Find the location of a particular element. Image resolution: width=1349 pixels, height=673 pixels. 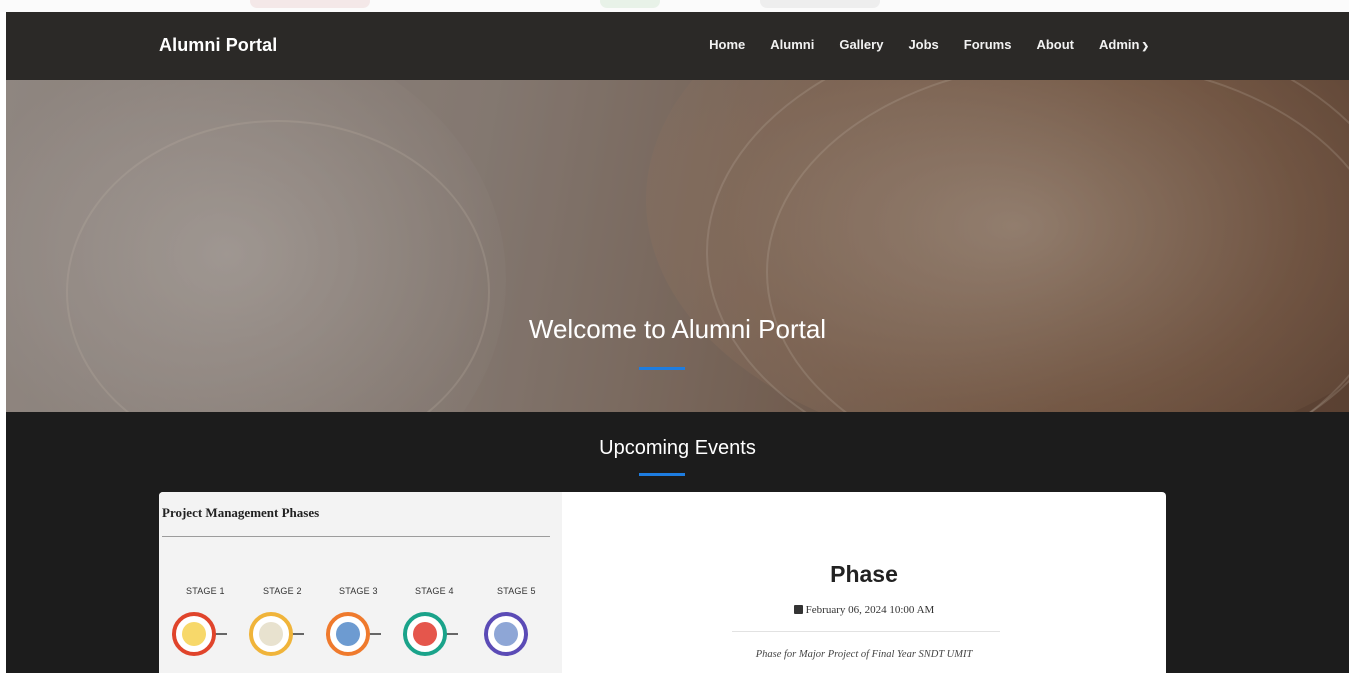

hero-divider is located at coordinates (662, 368).